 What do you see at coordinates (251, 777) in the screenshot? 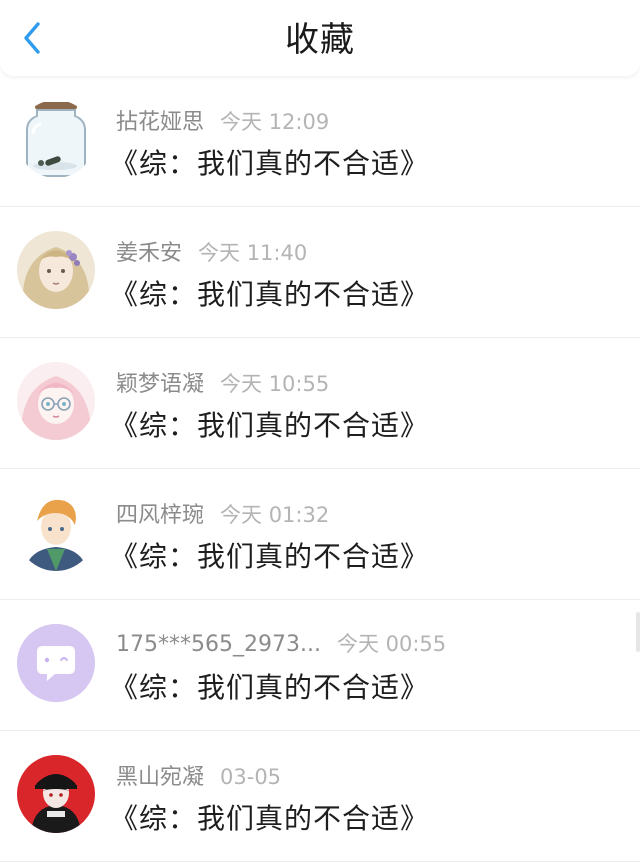
I see `timestamp: 03-05` at bounding box center [251, 777].